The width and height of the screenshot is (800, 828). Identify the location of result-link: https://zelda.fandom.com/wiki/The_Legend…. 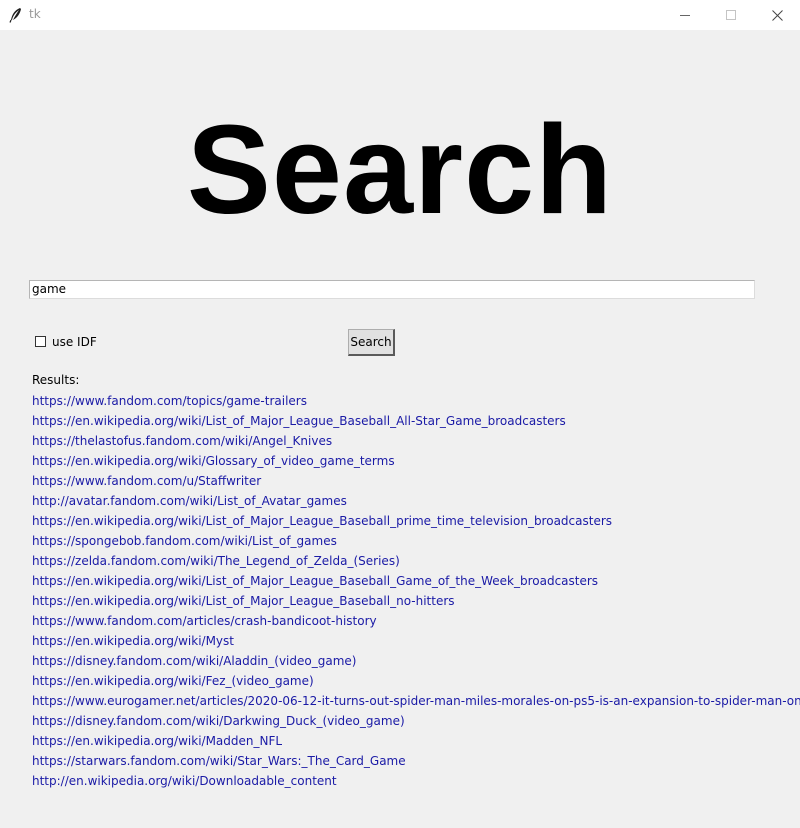
(216, 561).